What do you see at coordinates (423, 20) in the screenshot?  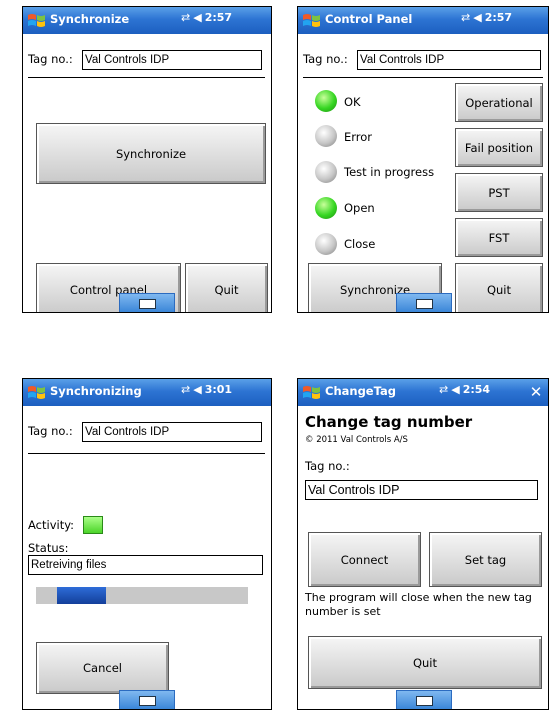 I see `title-bar: Control Panel ⇄ ◀ 2:57` at bounding box center [423, 20].